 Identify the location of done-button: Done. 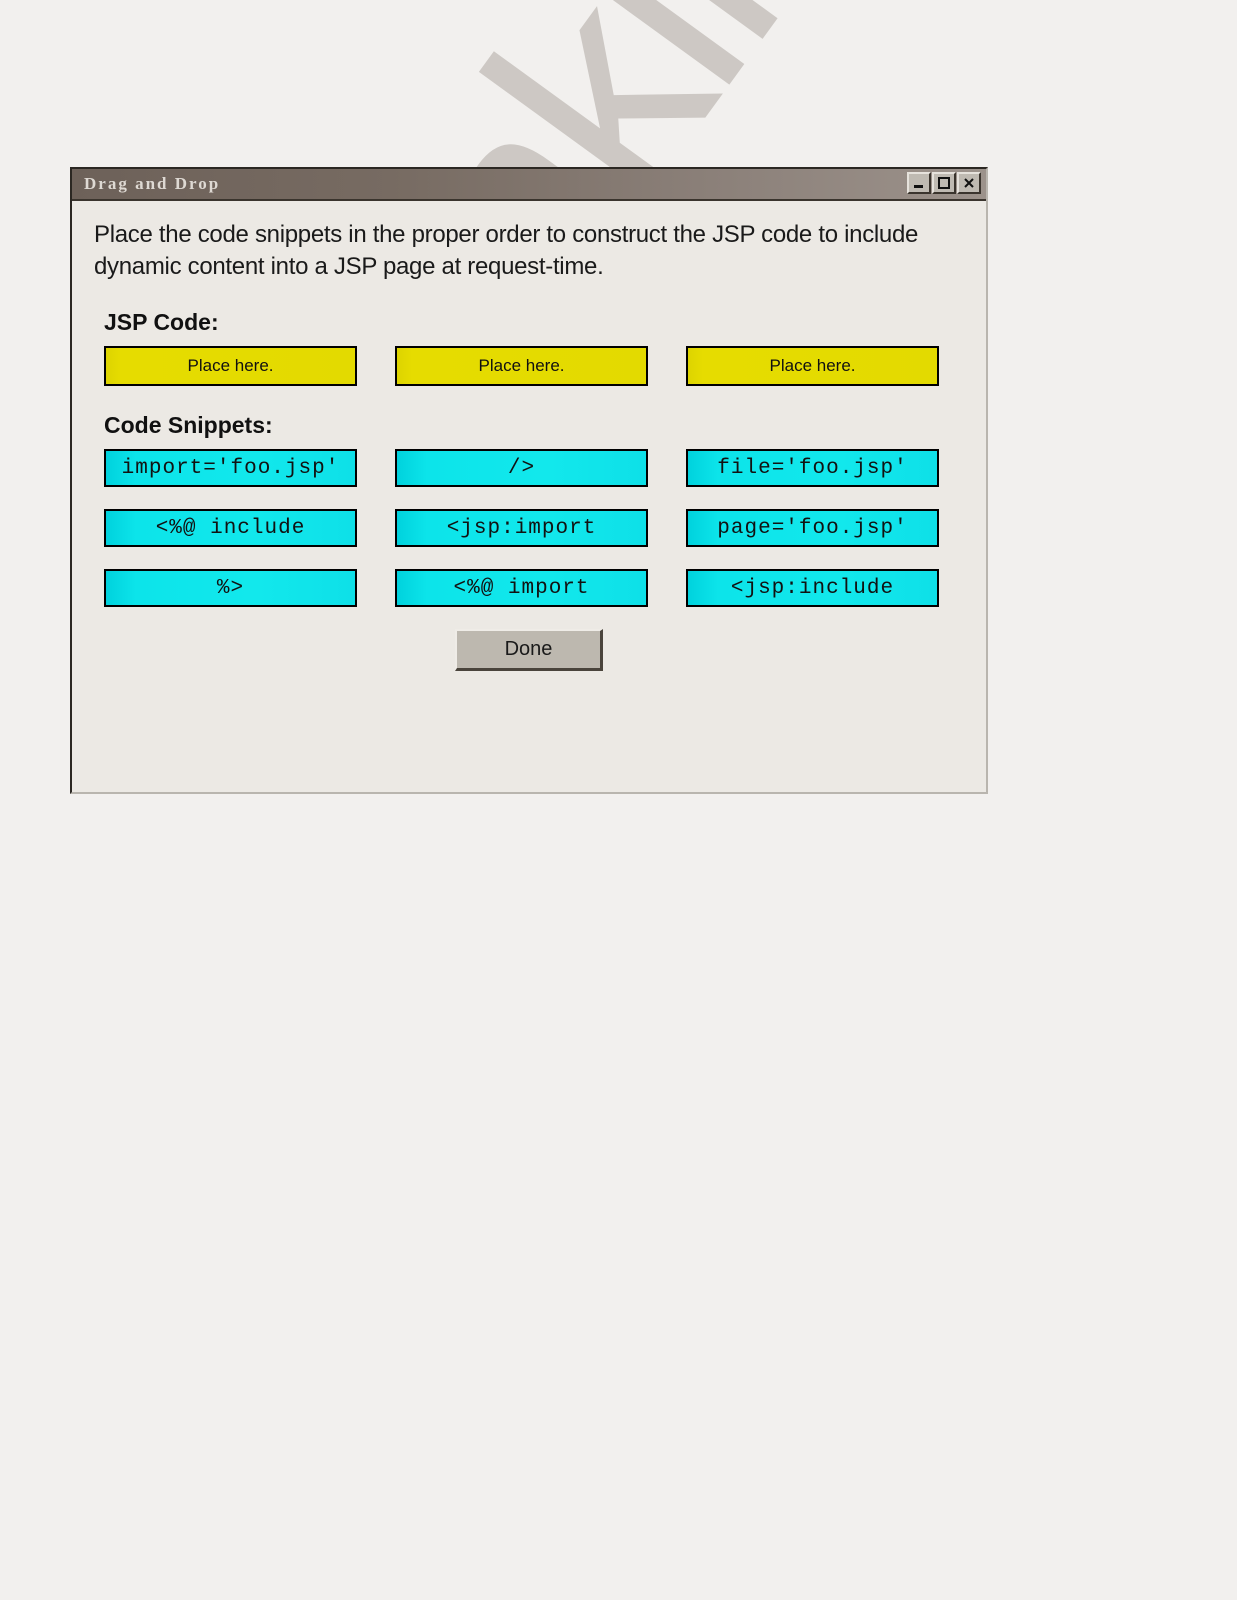
(529, 650).